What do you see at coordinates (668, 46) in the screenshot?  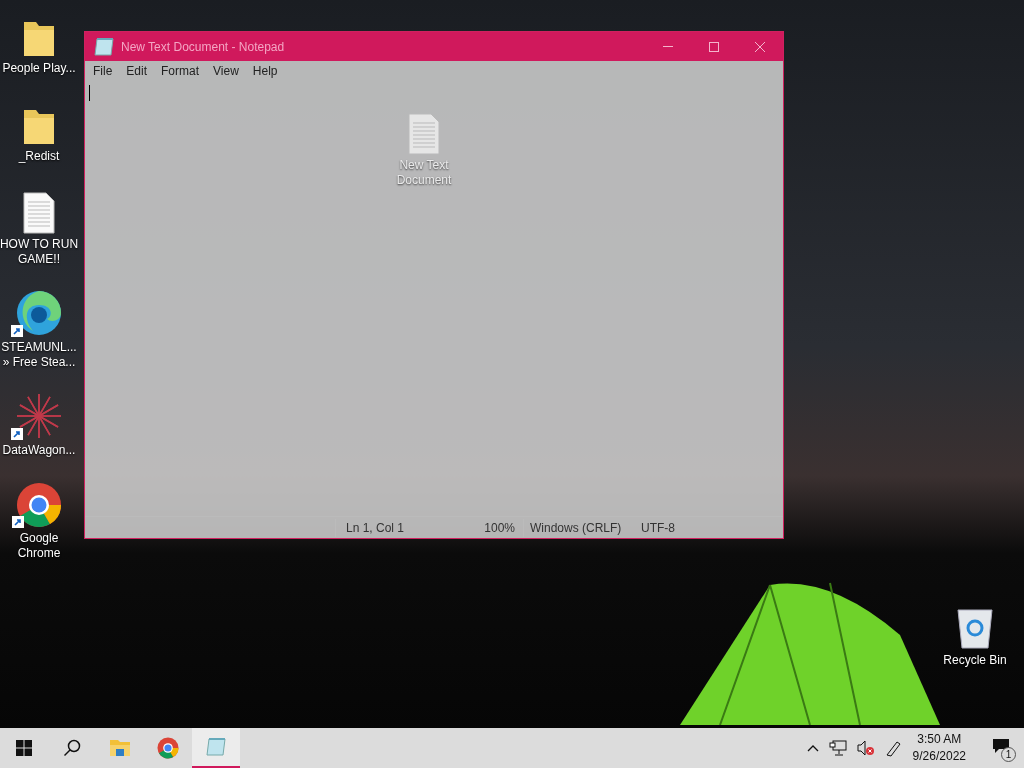 I see `minimize-icon` at bounding box center [668, 46].